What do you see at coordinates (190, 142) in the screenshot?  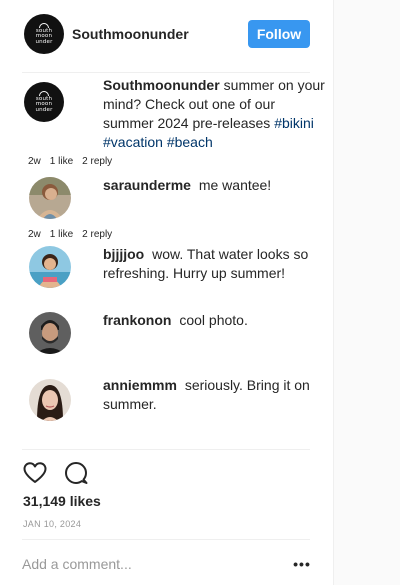 I see `hashtag-beach: #beach` at bounding box center [190, 142].